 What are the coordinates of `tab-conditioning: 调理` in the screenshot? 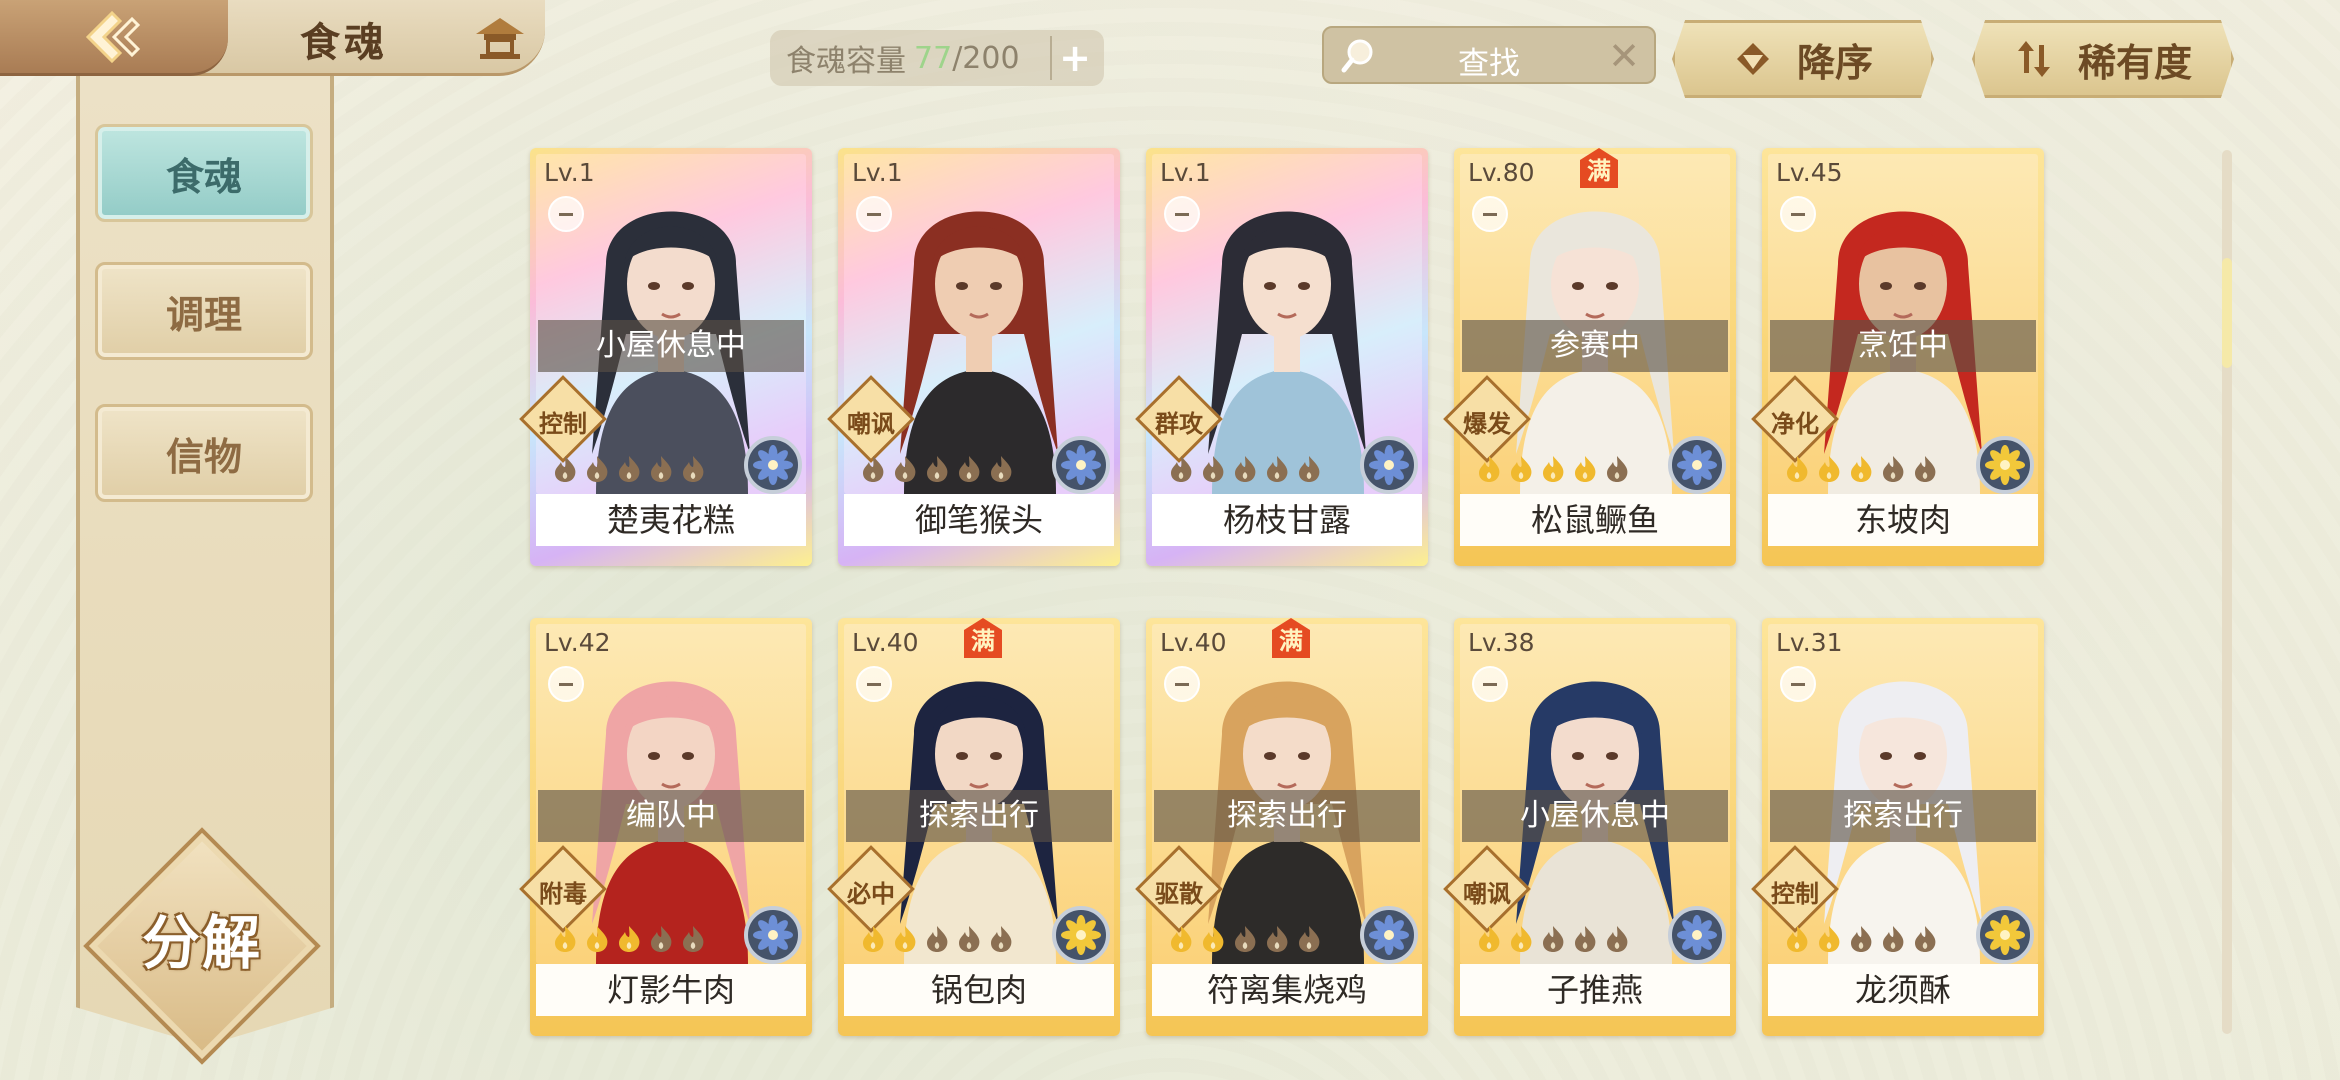 It's located at (204, 311).